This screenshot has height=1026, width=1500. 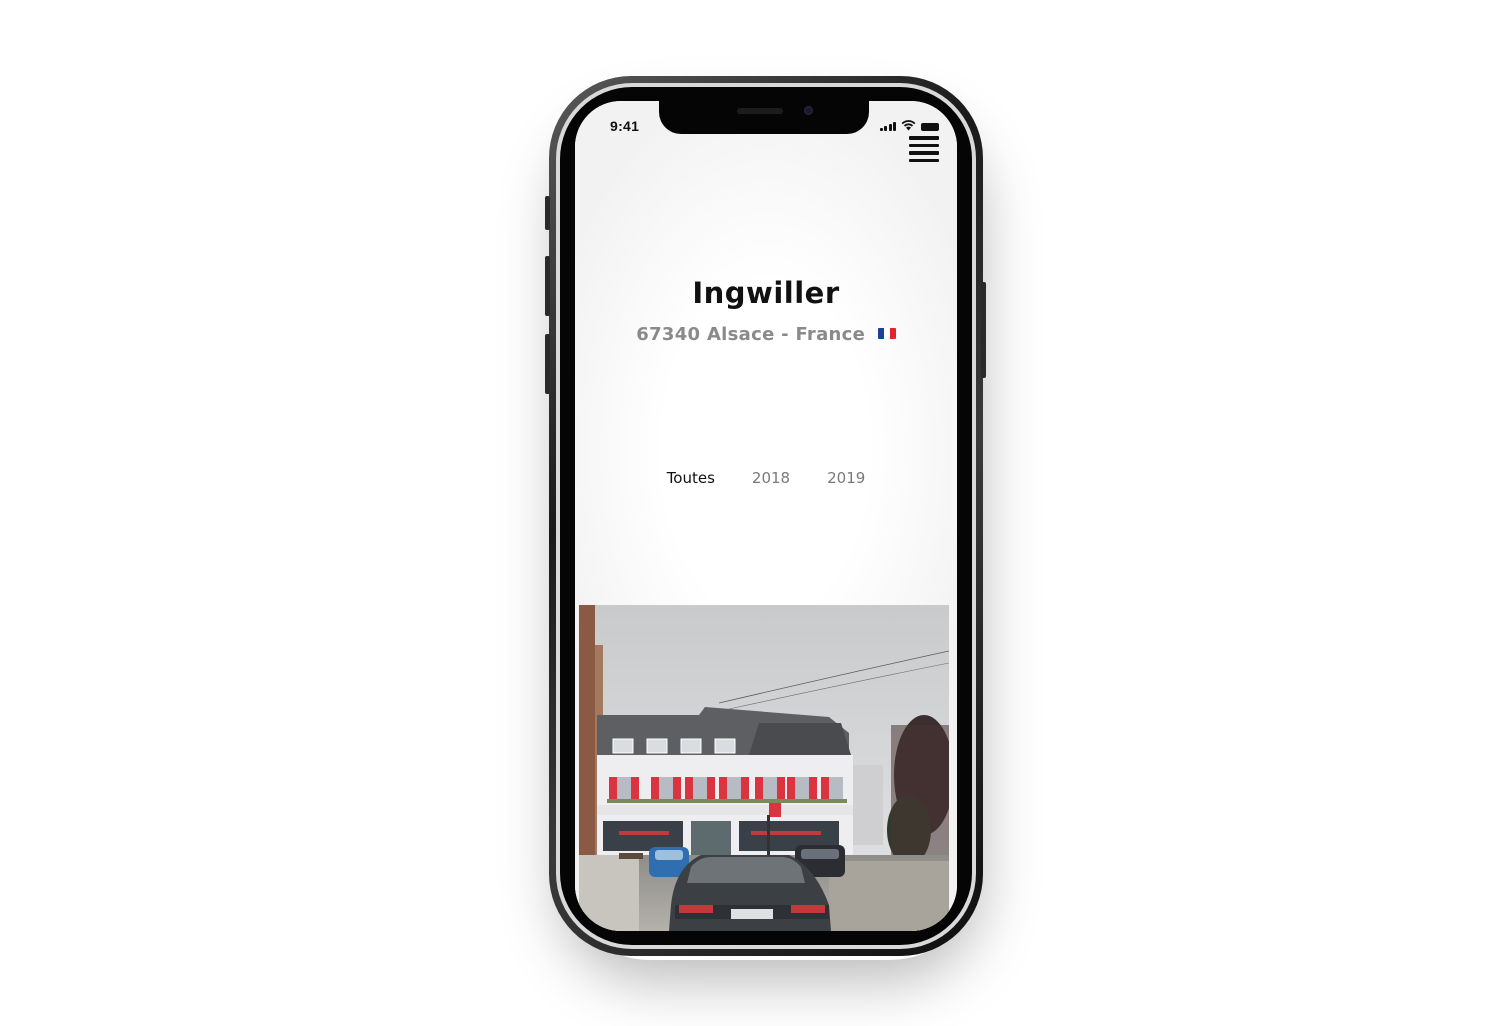 I want to click on status-time: 9:41, so click(x=625, y=126).